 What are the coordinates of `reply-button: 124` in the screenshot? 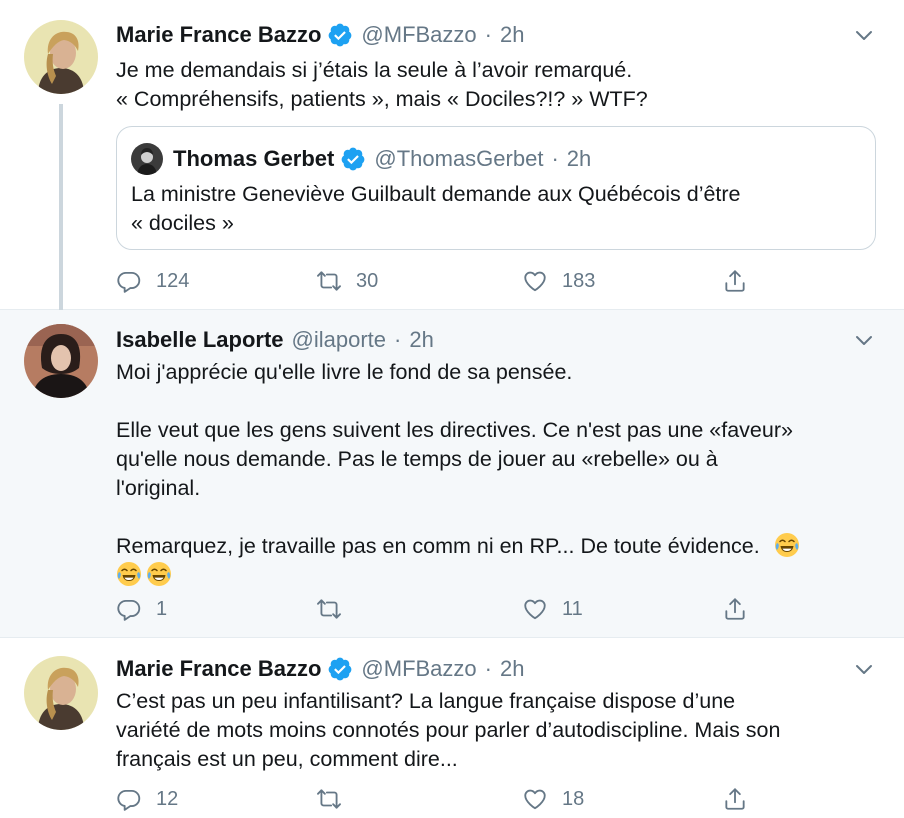 It's located at (152, 281).